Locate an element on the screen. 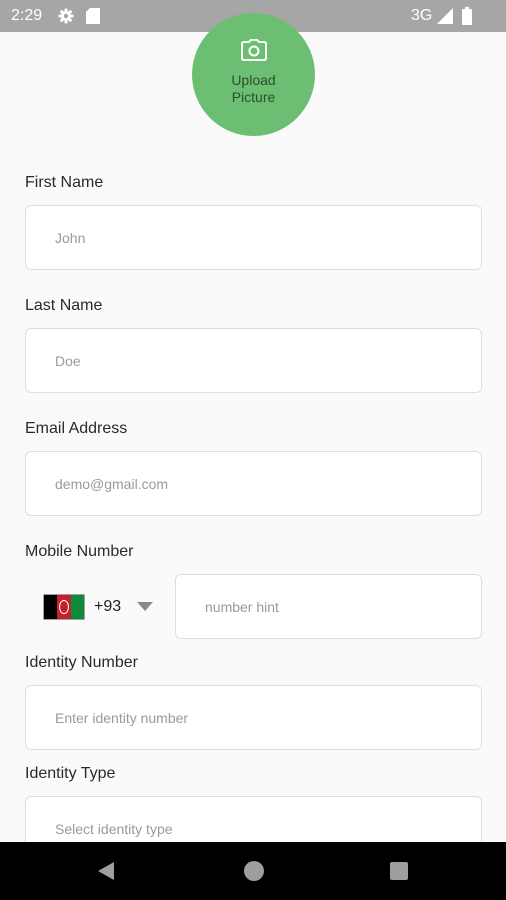 The height and width of the screenshot is (900, 506). sd-card-icon is located at coordinates (93, 16).